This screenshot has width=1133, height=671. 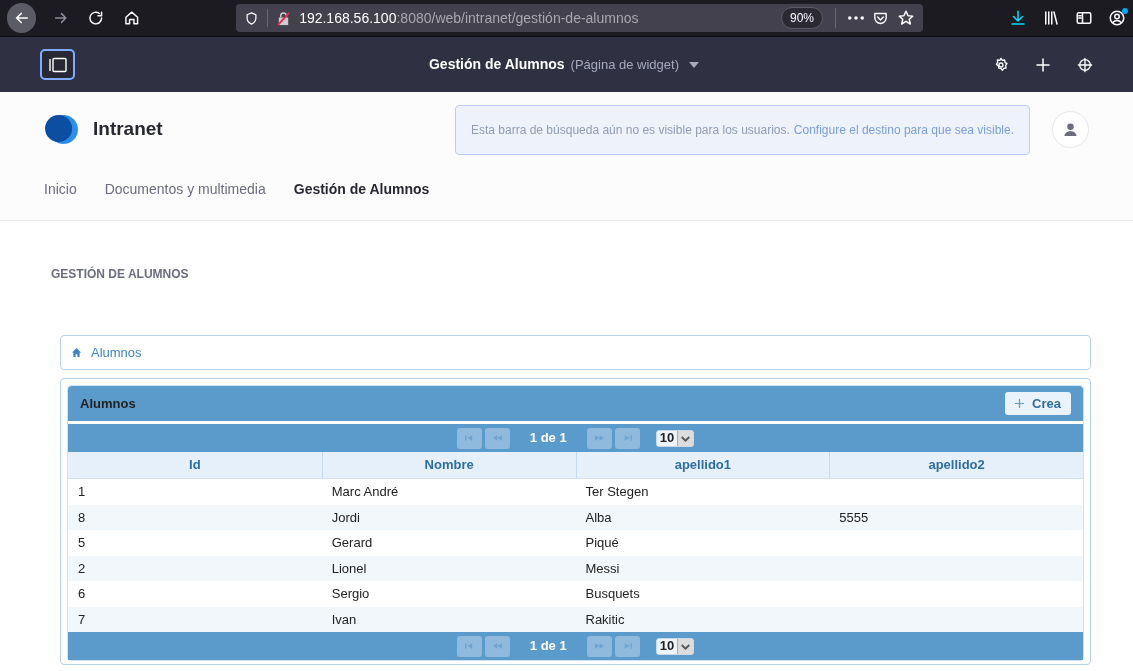 I want to click on nav-link: Gestión de Alumnos, so click(x=361, y=189).